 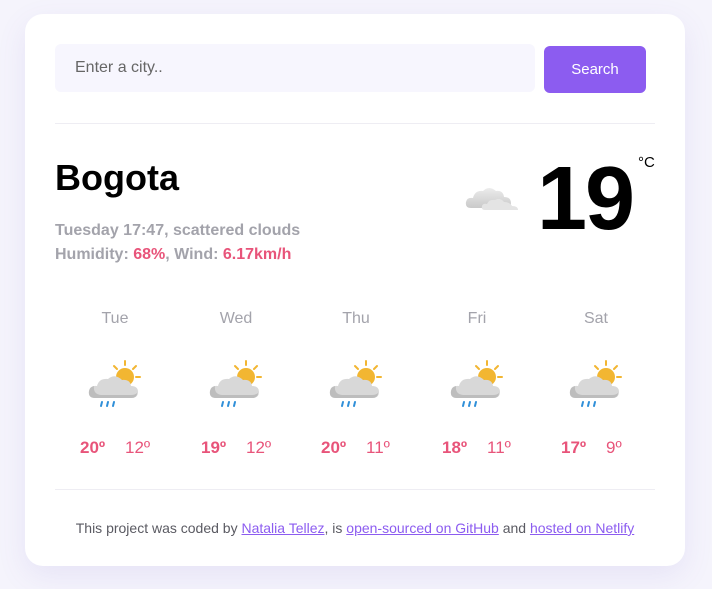 I want to click on temperature-unit: °C, so click(x=646, y=162).